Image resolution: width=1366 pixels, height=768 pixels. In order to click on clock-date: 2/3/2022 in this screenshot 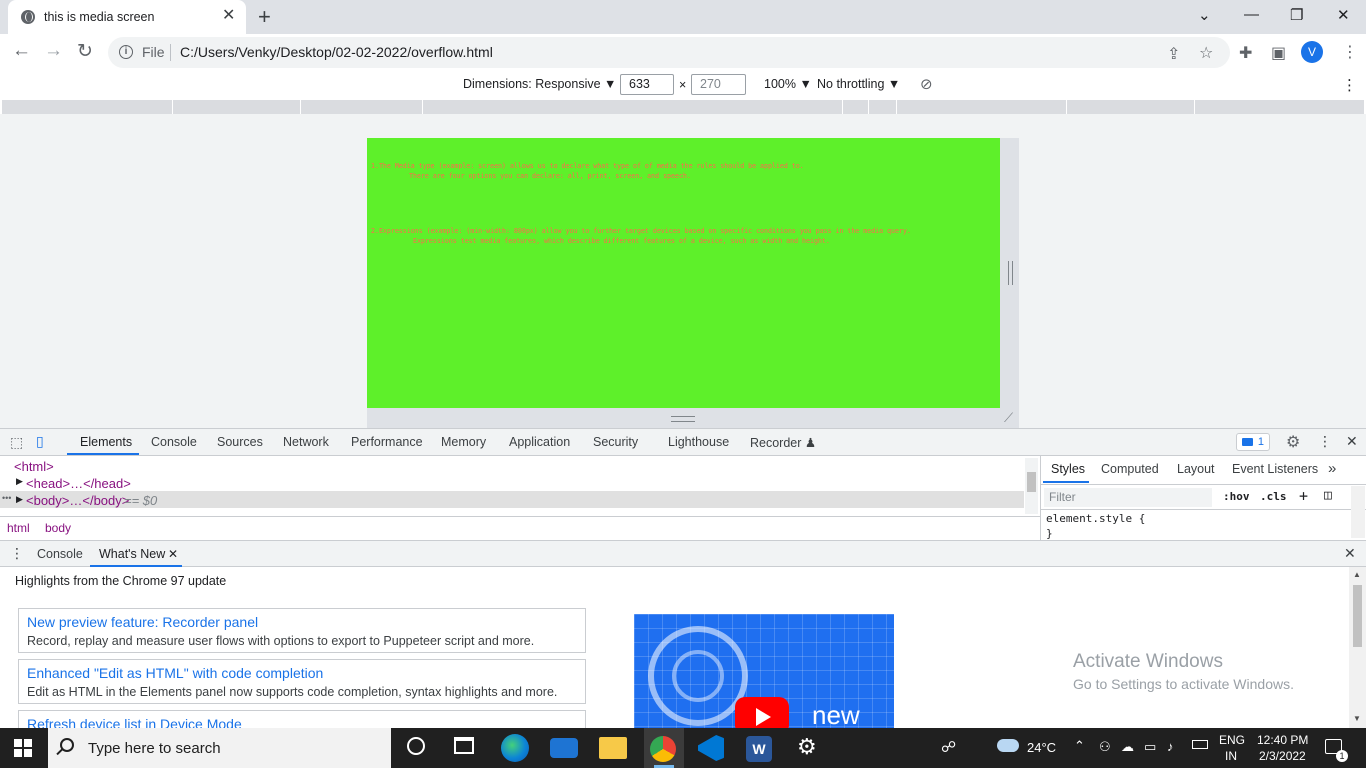, I will do `click(1282, 756)`.